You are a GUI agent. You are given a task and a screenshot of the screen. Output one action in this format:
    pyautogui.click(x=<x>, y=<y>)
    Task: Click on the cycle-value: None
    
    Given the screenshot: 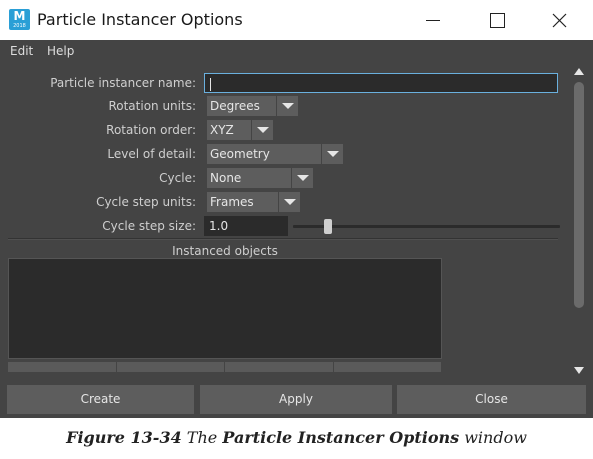 What is the action you would take?
    pyautogui.click(x=226, y=178)
    